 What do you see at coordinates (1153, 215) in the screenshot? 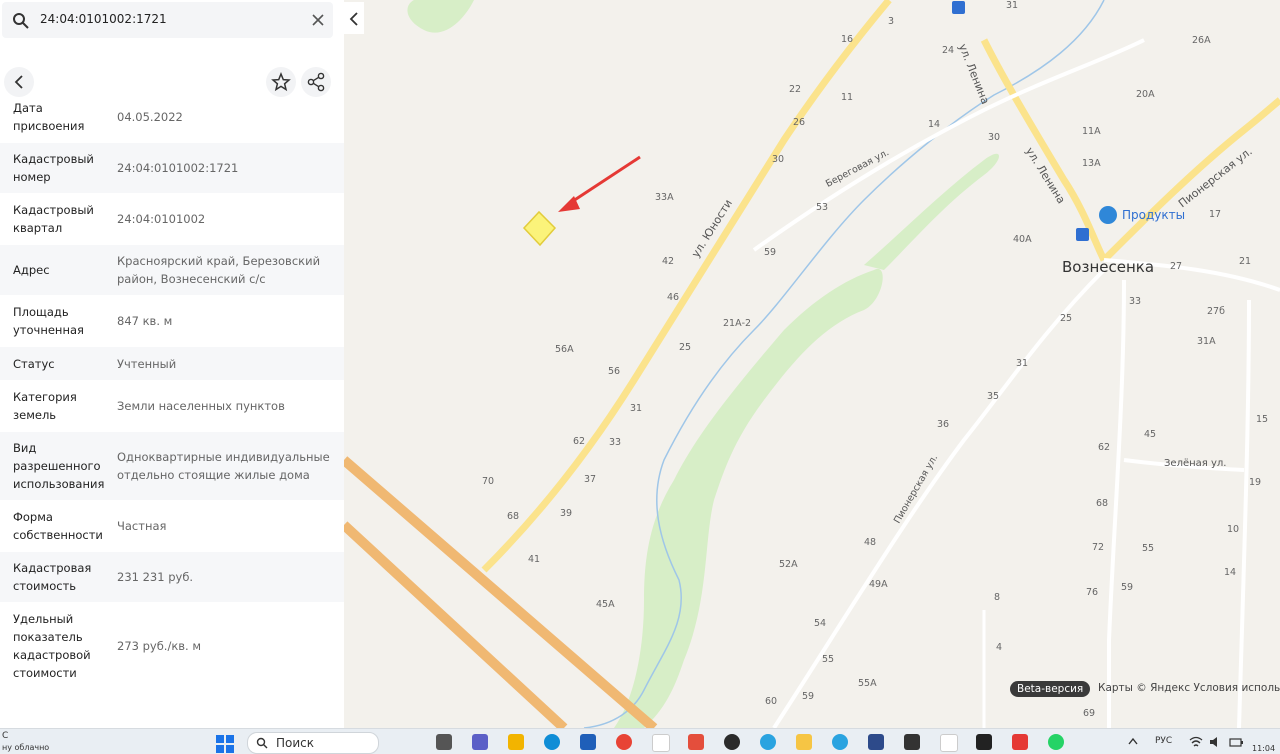
I see `poi-label: Продукты` at bounding box center [1153, 215].